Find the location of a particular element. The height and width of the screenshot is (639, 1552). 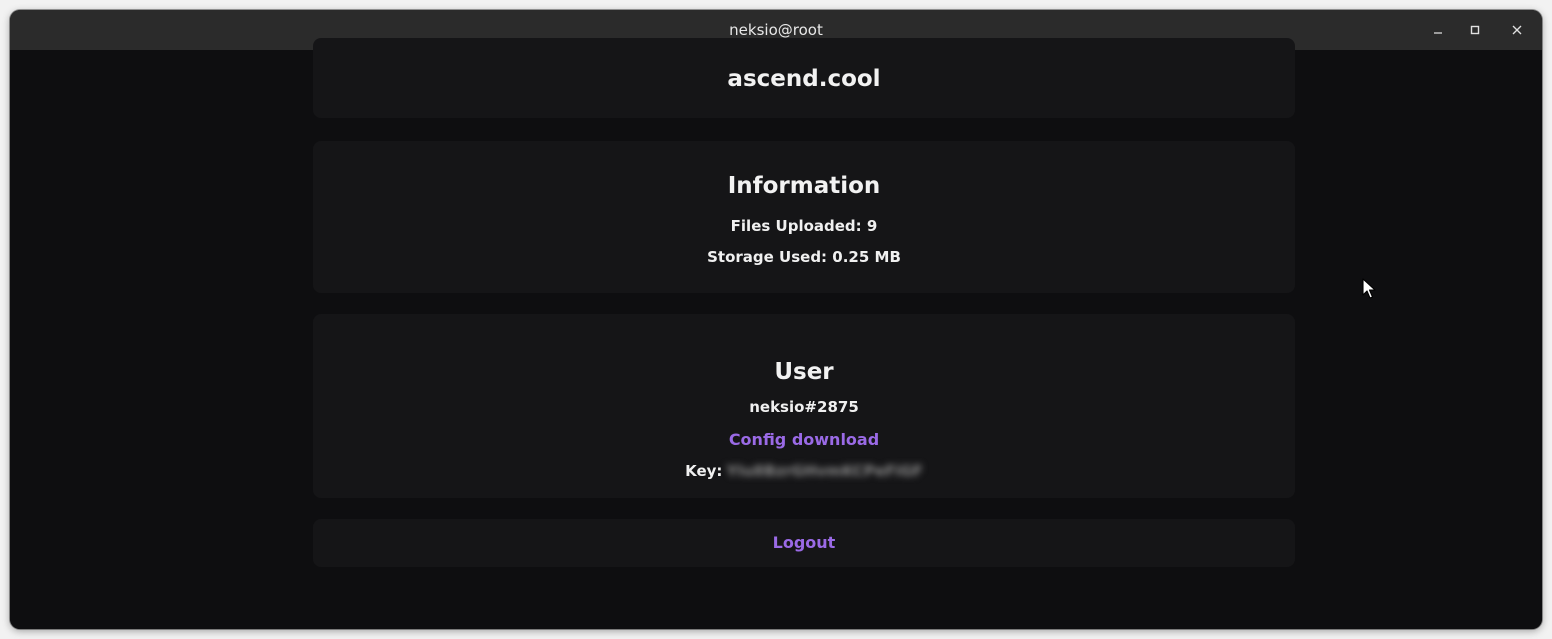

minimize-icon is located at coordinates (1438, 33).